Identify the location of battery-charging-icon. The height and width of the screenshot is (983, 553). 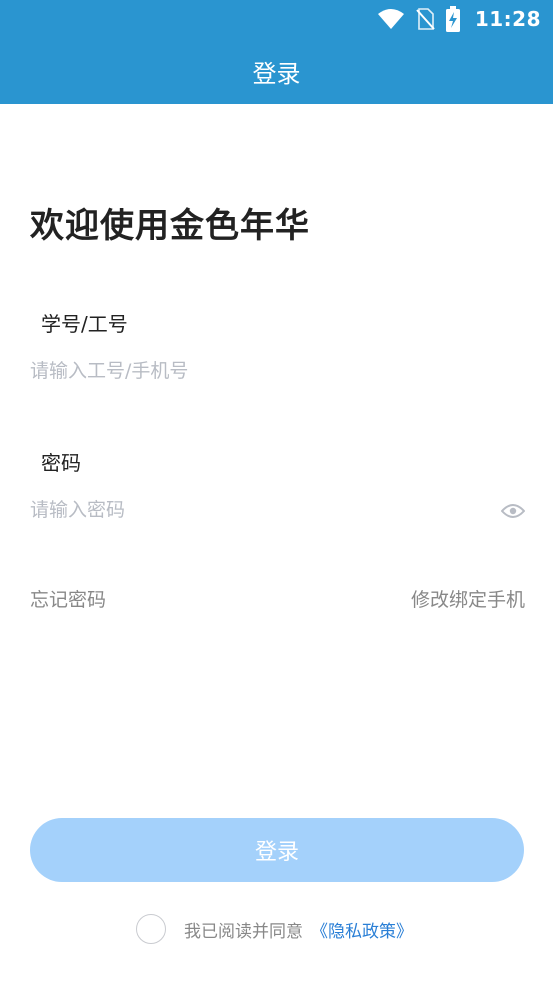
(452, 19).